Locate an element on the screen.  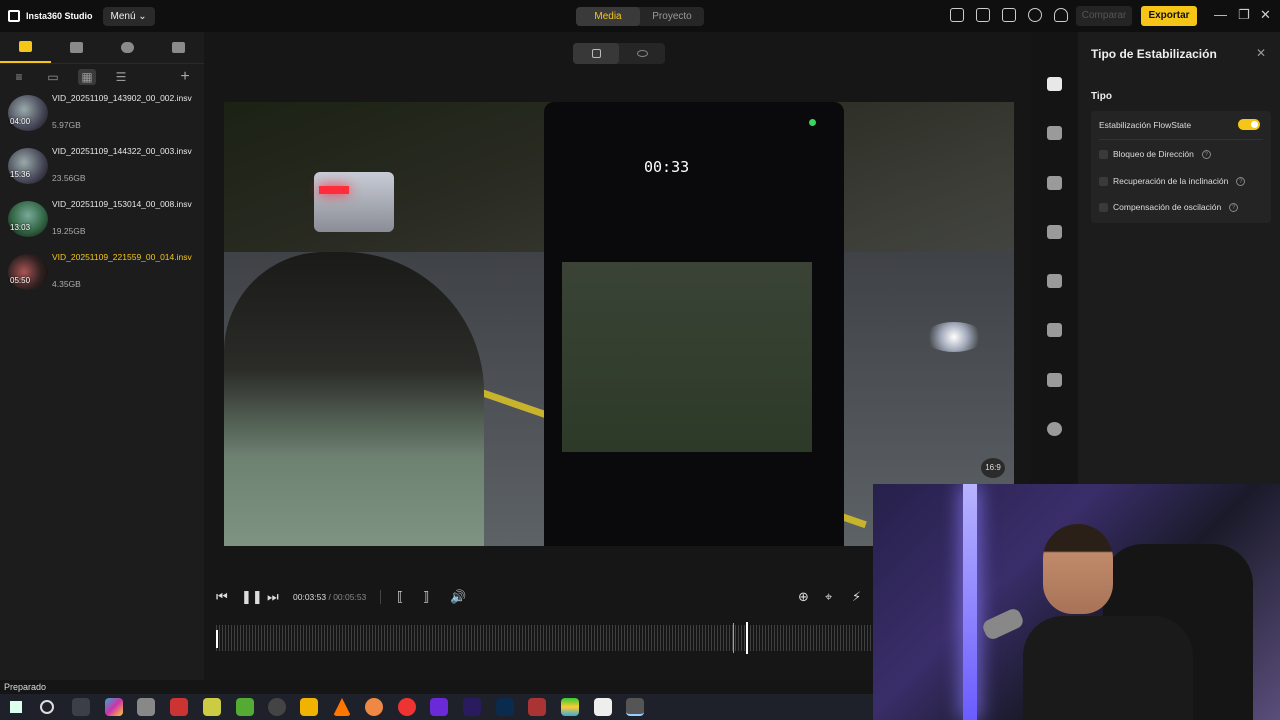
opera-icon is located at coordinates (407, 707).